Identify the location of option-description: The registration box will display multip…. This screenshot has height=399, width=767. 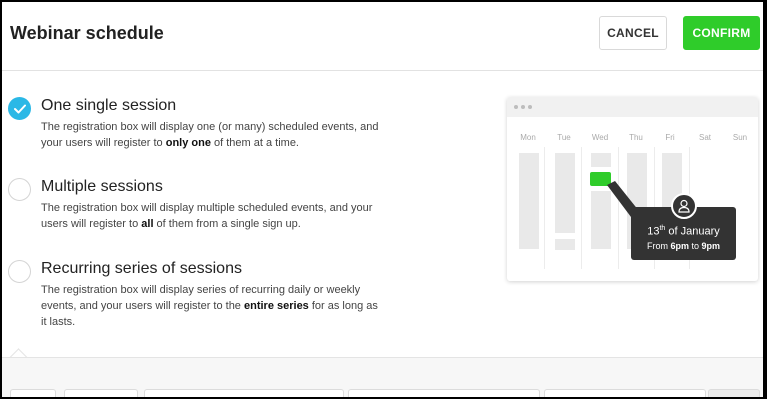
(207, 216).